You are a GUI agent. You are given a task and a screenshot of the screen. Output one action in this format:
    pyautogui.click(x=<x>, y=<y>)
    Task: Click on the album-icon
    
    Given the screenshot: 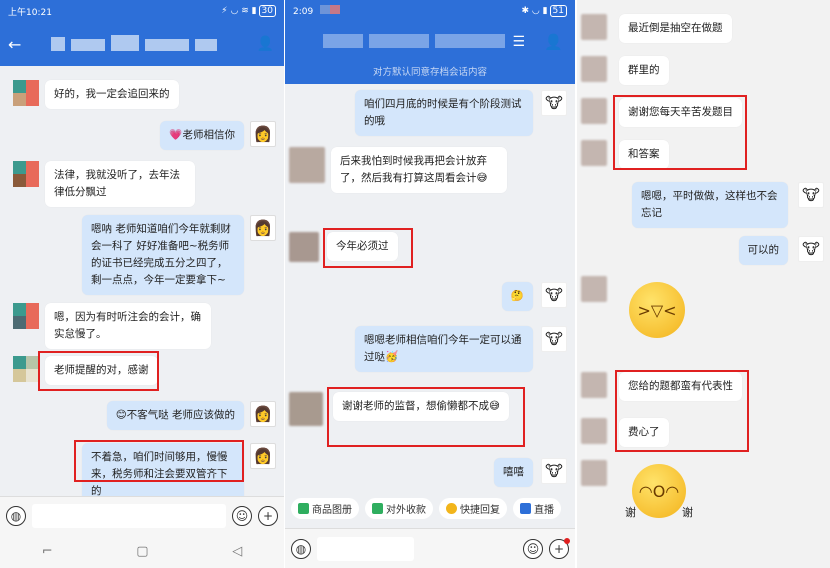 What is the action you would take?
    pyautogui.click(x=303, y=508)
    